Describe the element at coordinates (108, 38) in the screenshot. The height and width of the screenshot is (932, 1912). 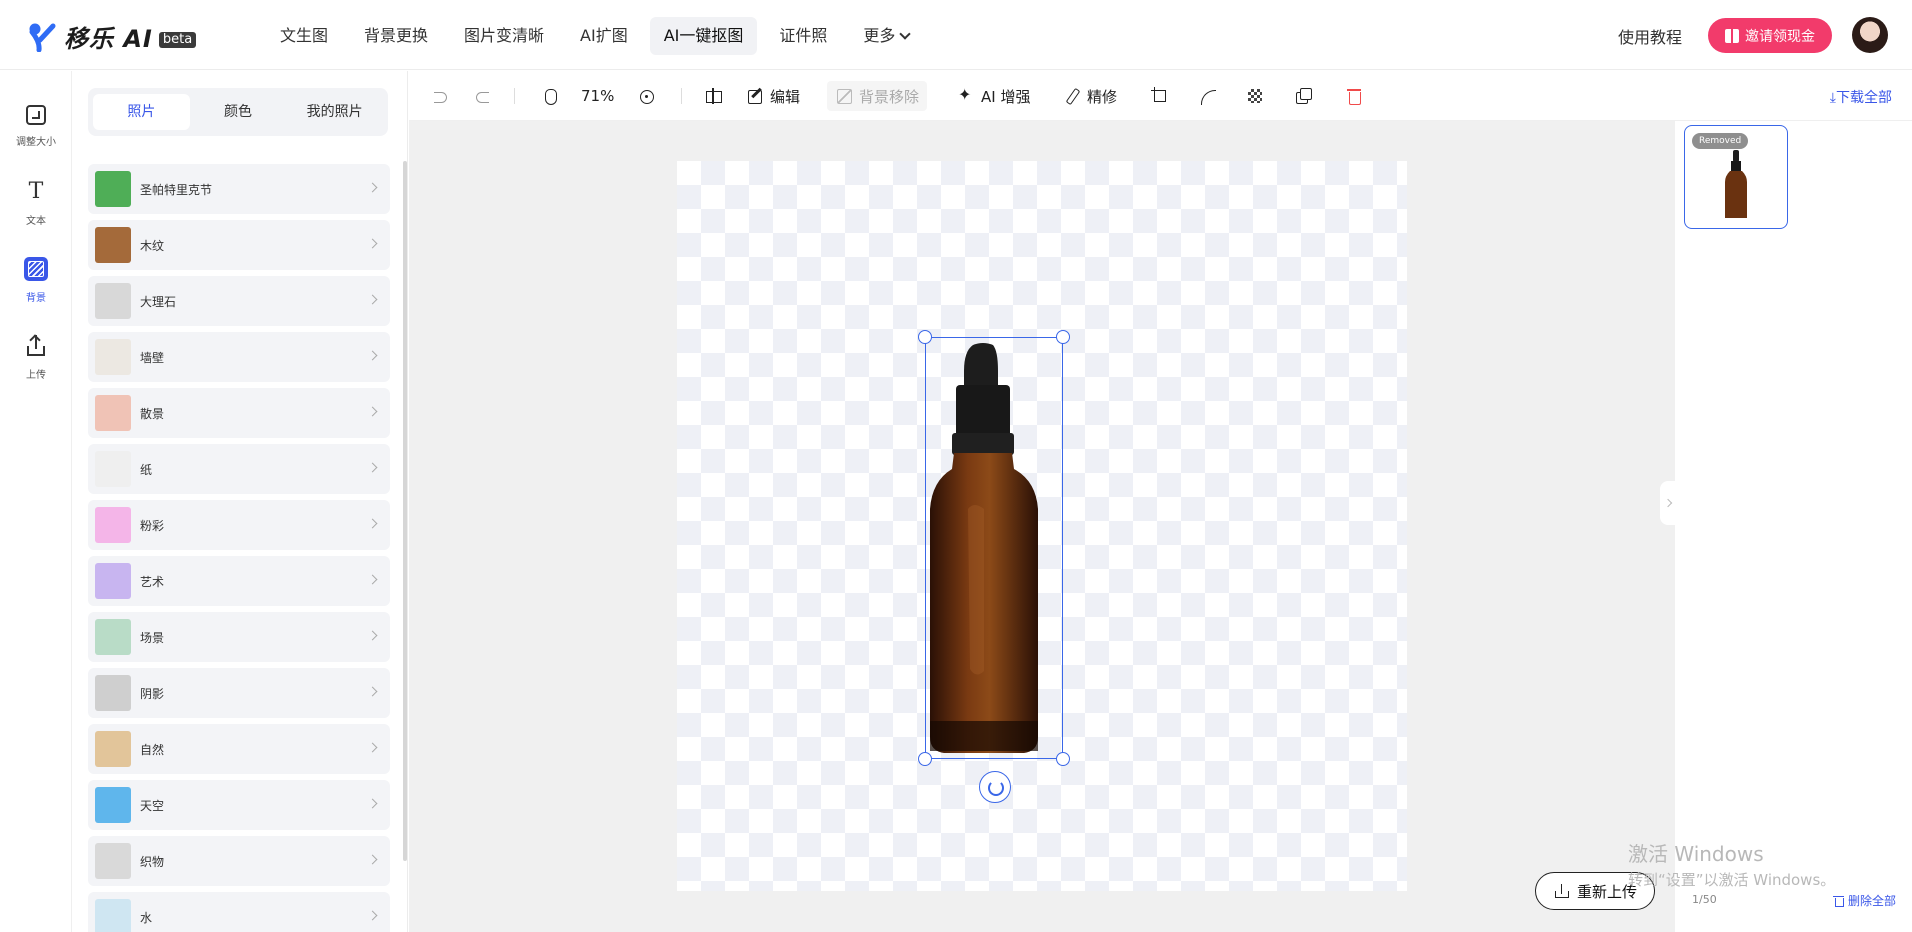
I see `logo-name: 移乐 AI` at that location.